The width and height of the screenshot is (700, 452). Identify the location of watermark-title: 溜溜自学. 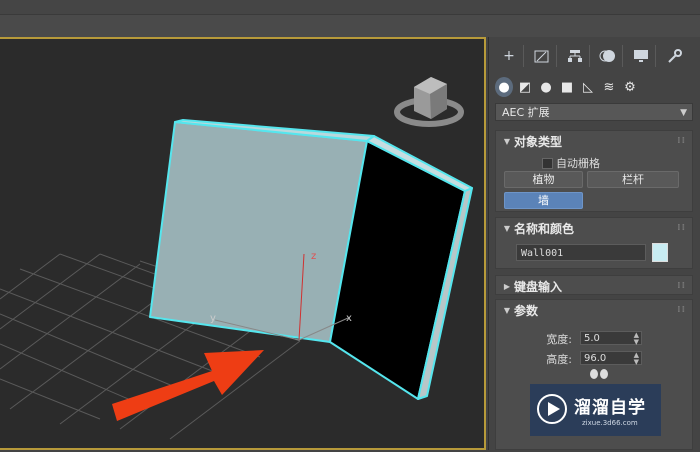
(610, 408).